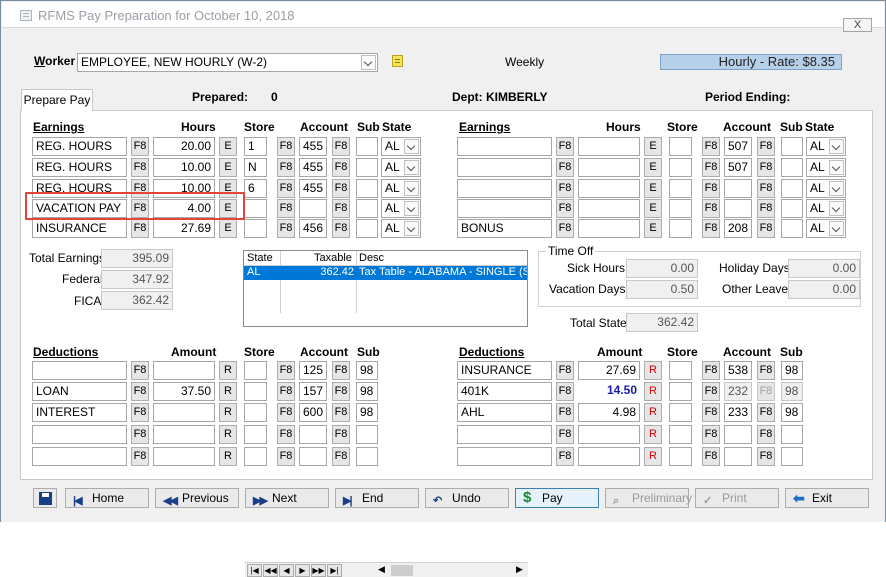  I want to click on account-field: 538, so click(738, 370).